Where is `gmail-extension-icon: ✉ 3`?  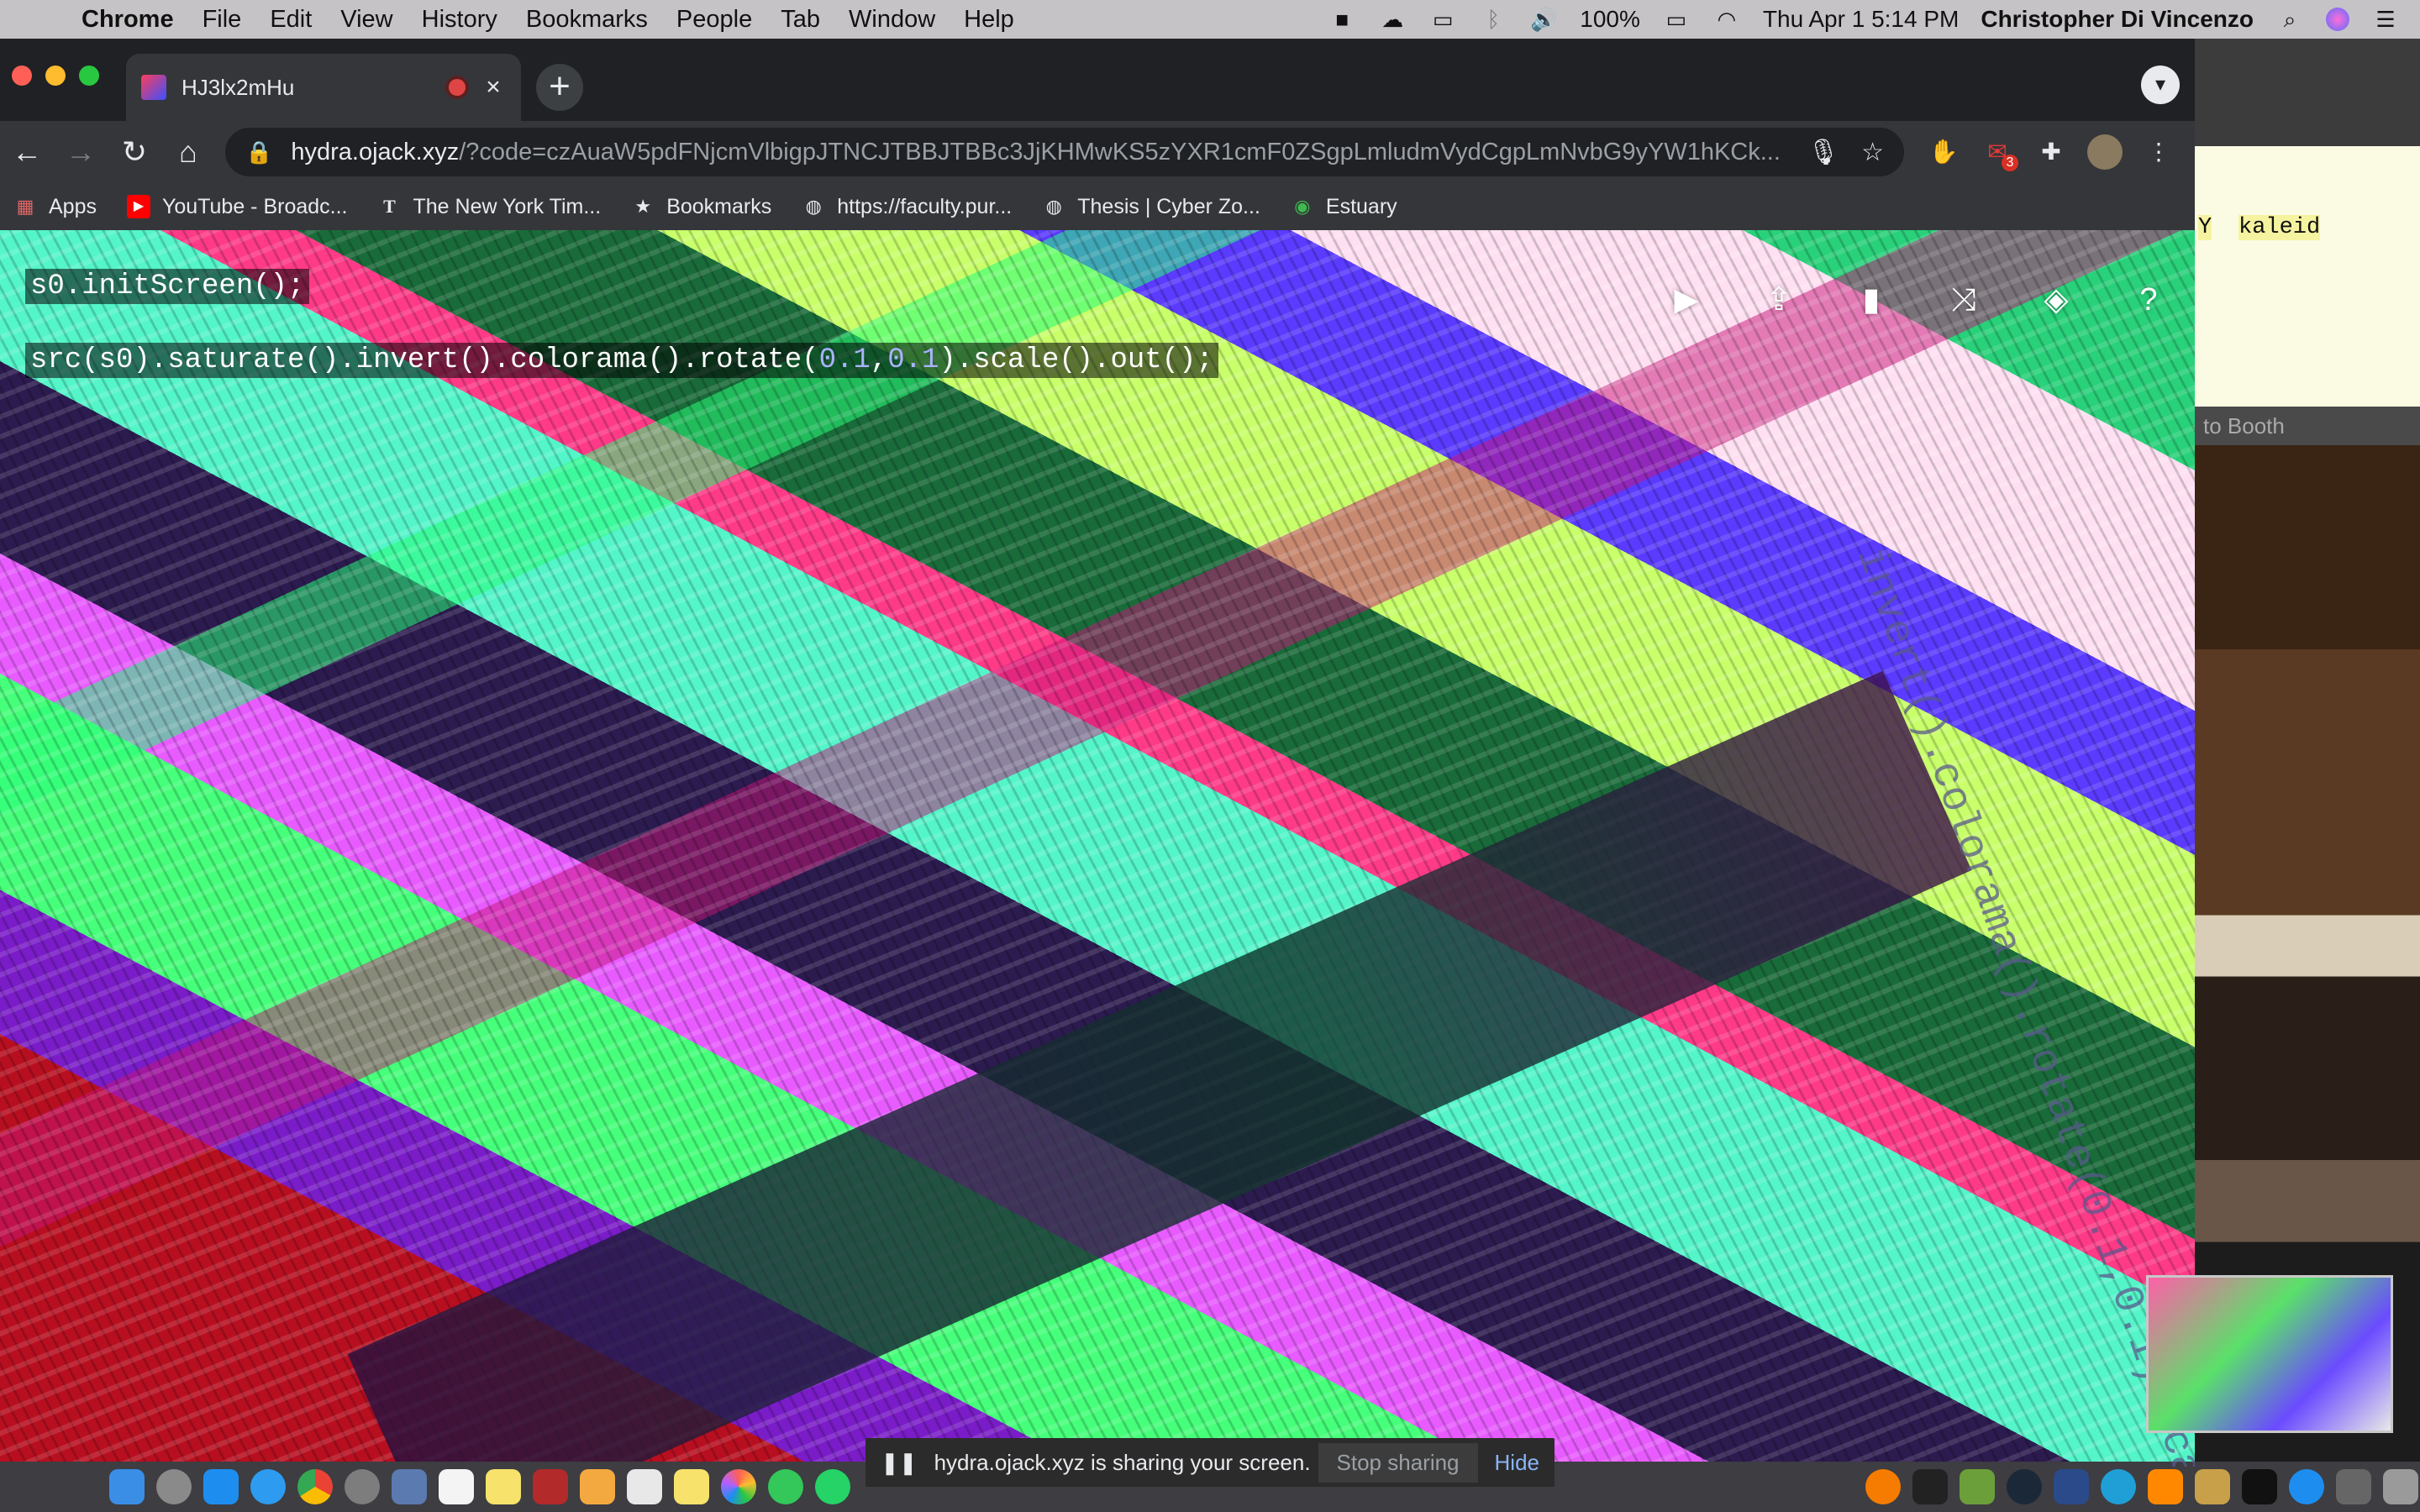 gmail-extension-icon: ✉ 3 is located at coordinates (1999, 152).